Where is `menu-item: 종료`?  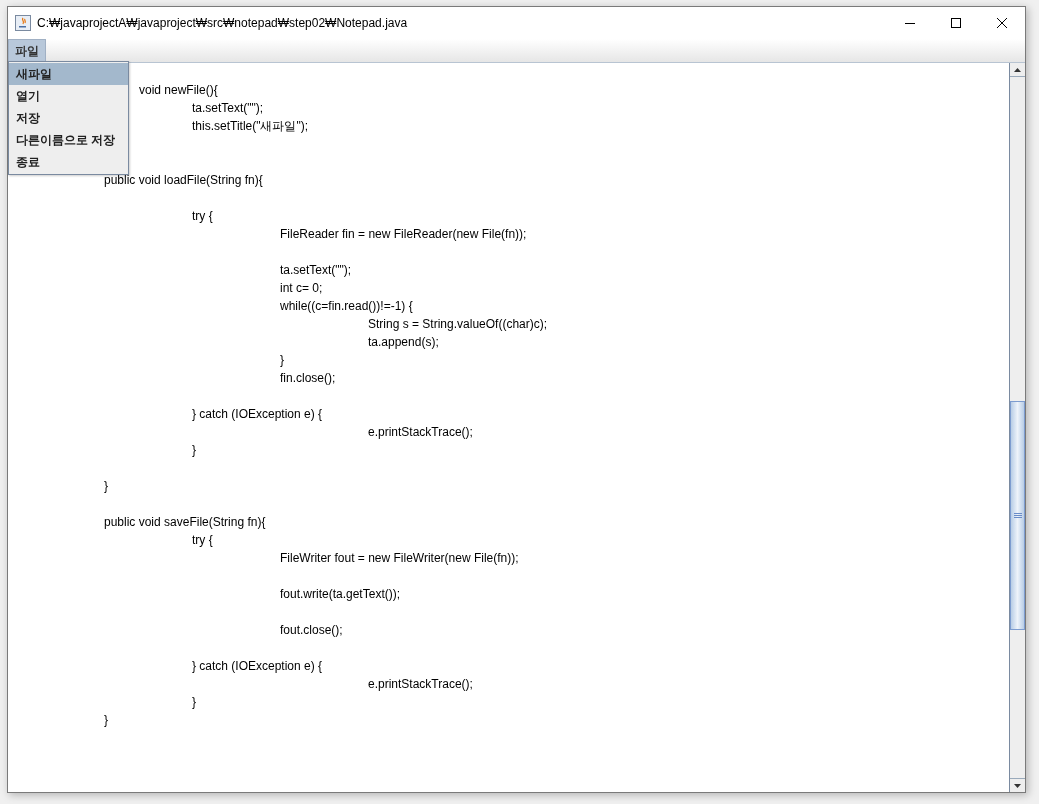 menu-item: 종료 is located at coordinates (68, 162).